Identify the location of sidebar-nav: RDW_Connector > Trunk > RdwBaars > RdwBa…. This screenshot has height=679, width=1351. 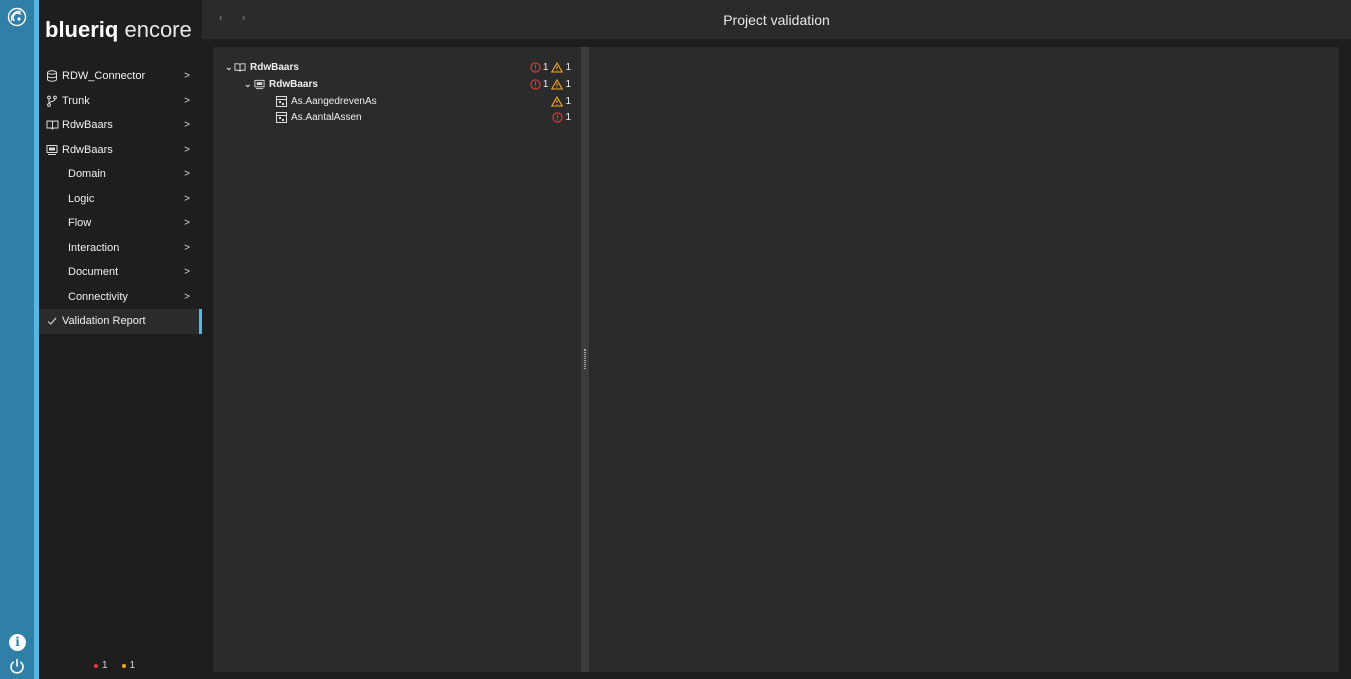
(120, 199).